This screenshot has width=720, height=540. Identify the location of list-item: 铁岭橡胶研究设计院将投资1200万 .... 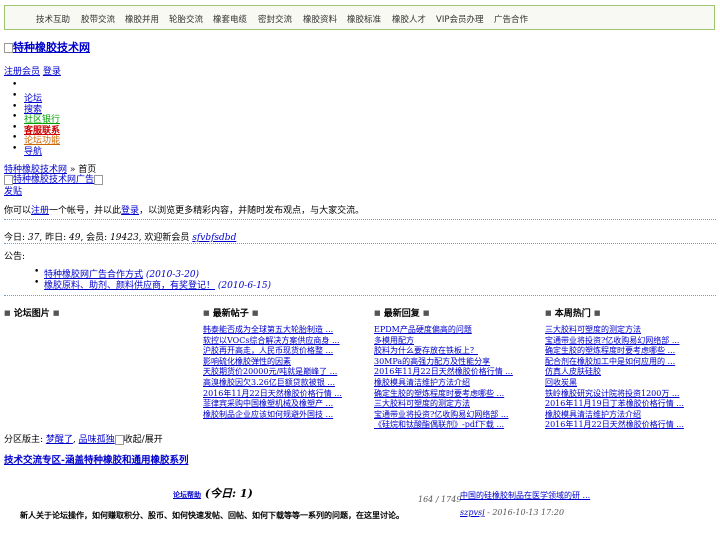
(614, 394).